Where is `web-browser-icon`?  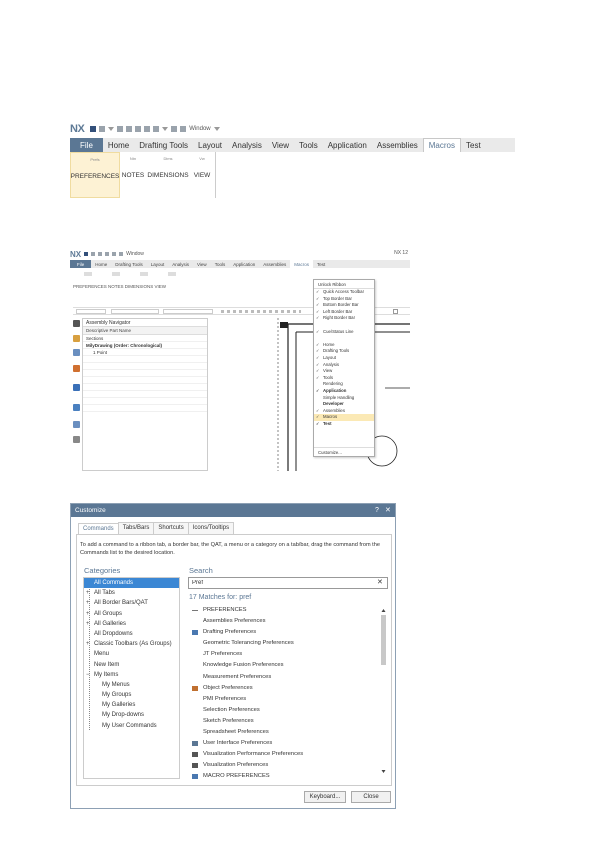 web-browser-icon is located at coordinates (76, 387).